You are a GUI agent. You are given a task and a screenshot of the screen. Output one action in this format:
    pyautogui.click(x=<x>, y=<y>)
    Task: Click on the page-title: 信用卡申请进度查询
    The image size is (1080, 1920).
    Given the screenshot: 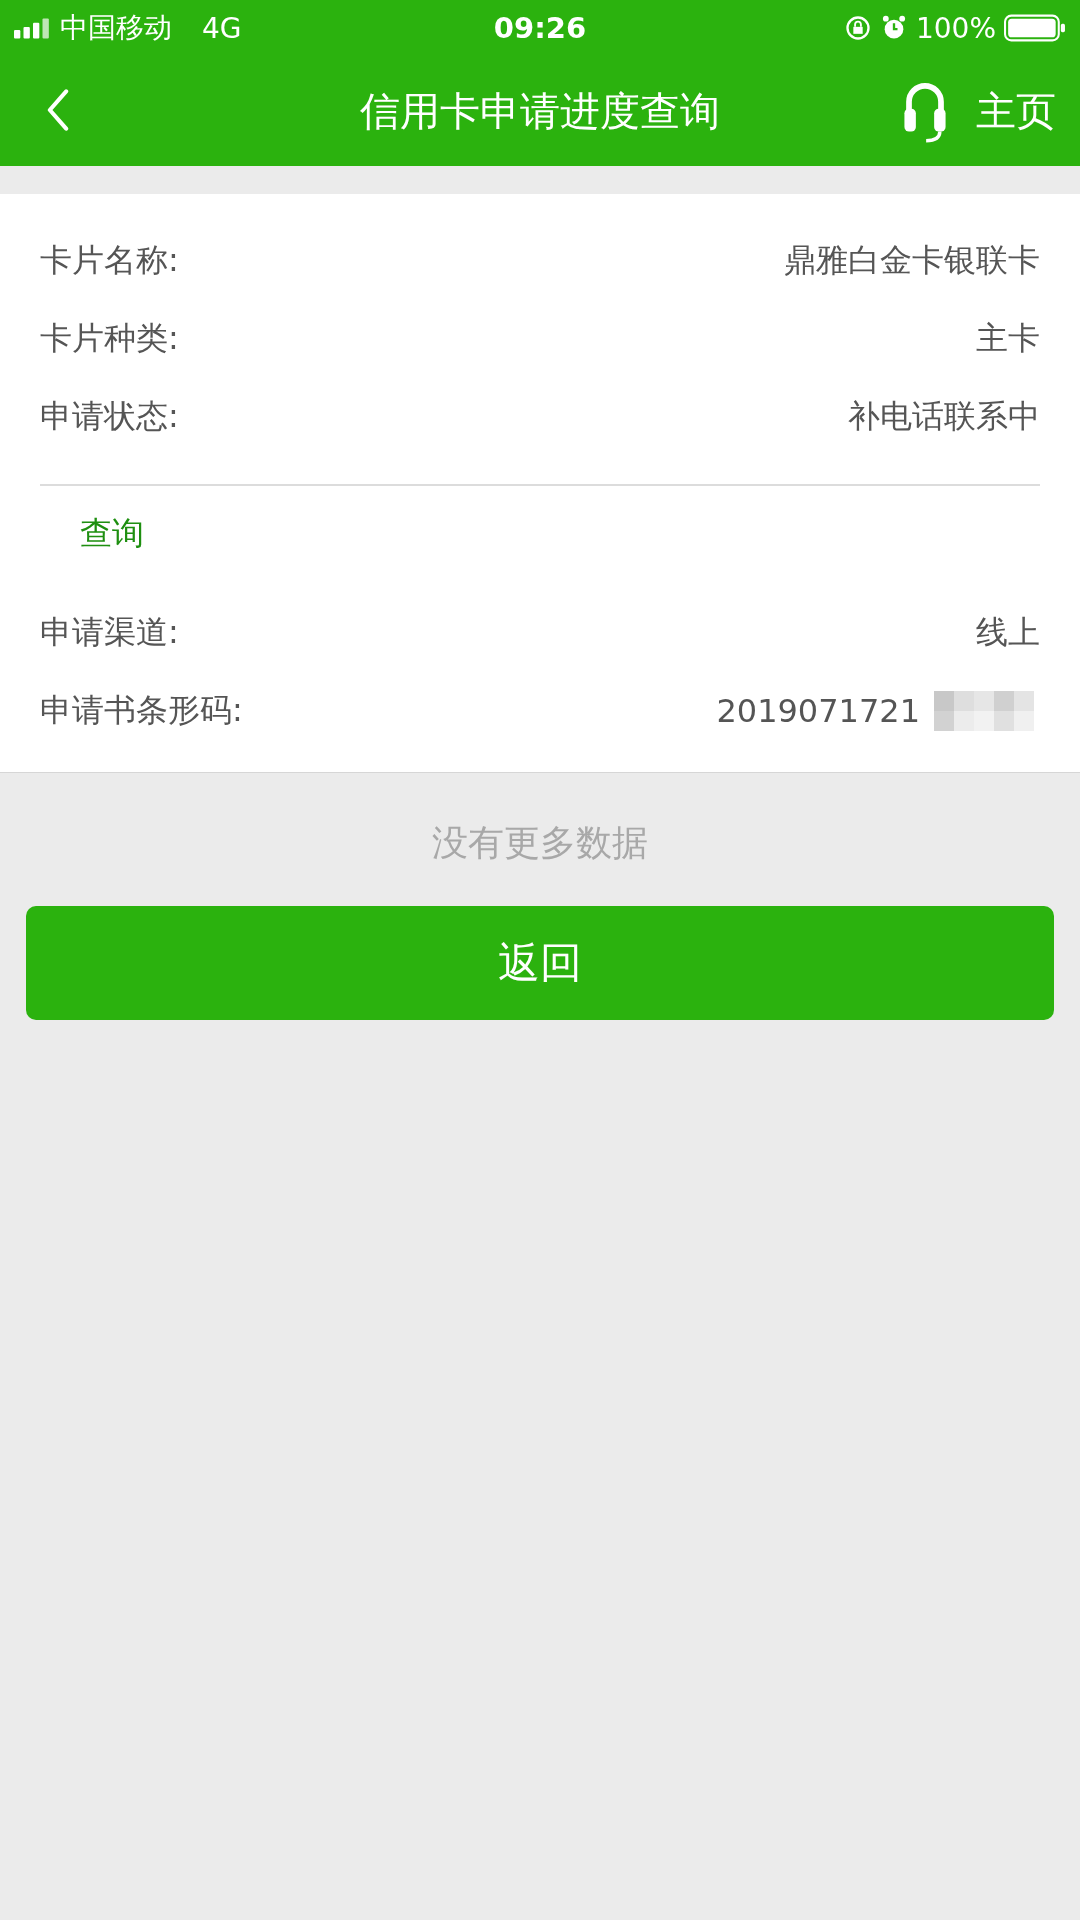 What is the action you would take?
    pyautogui.click(x=540, y=111)
    